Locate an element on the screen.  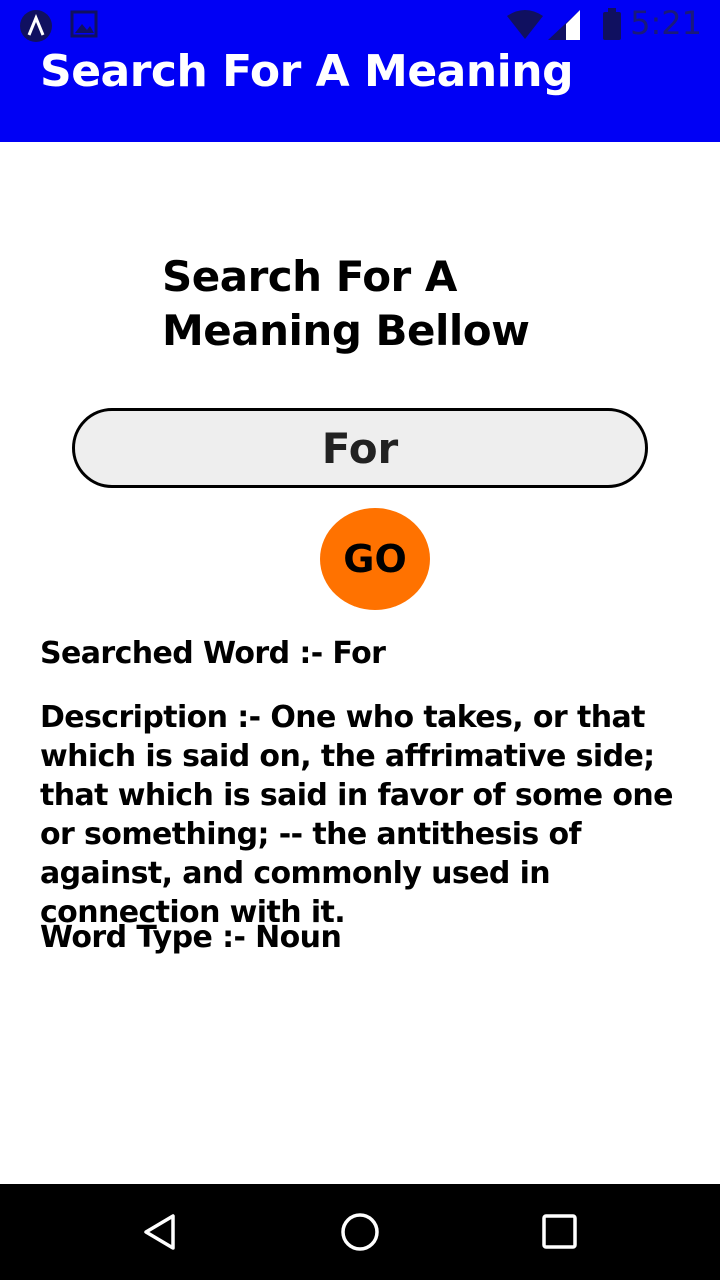
battery-icon is located at coordinates (612, 26).